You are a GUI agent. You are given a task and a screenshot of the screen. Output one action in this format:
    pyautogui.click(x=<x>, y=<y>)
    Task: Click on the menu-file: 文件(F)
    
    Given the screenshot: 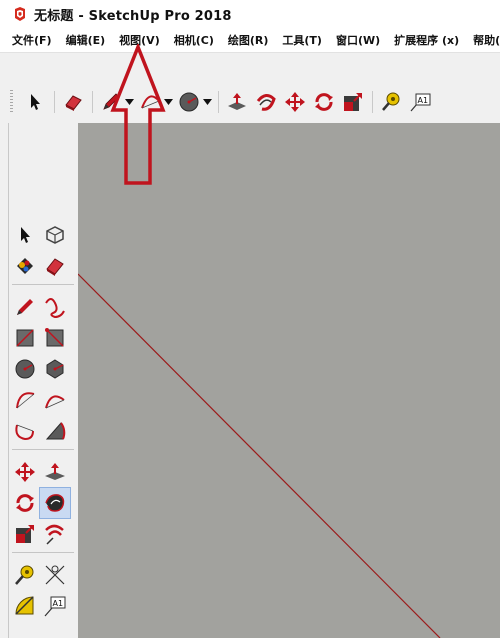 What is the action you would take?
    pyautogui.click(x=29, y=40)
    